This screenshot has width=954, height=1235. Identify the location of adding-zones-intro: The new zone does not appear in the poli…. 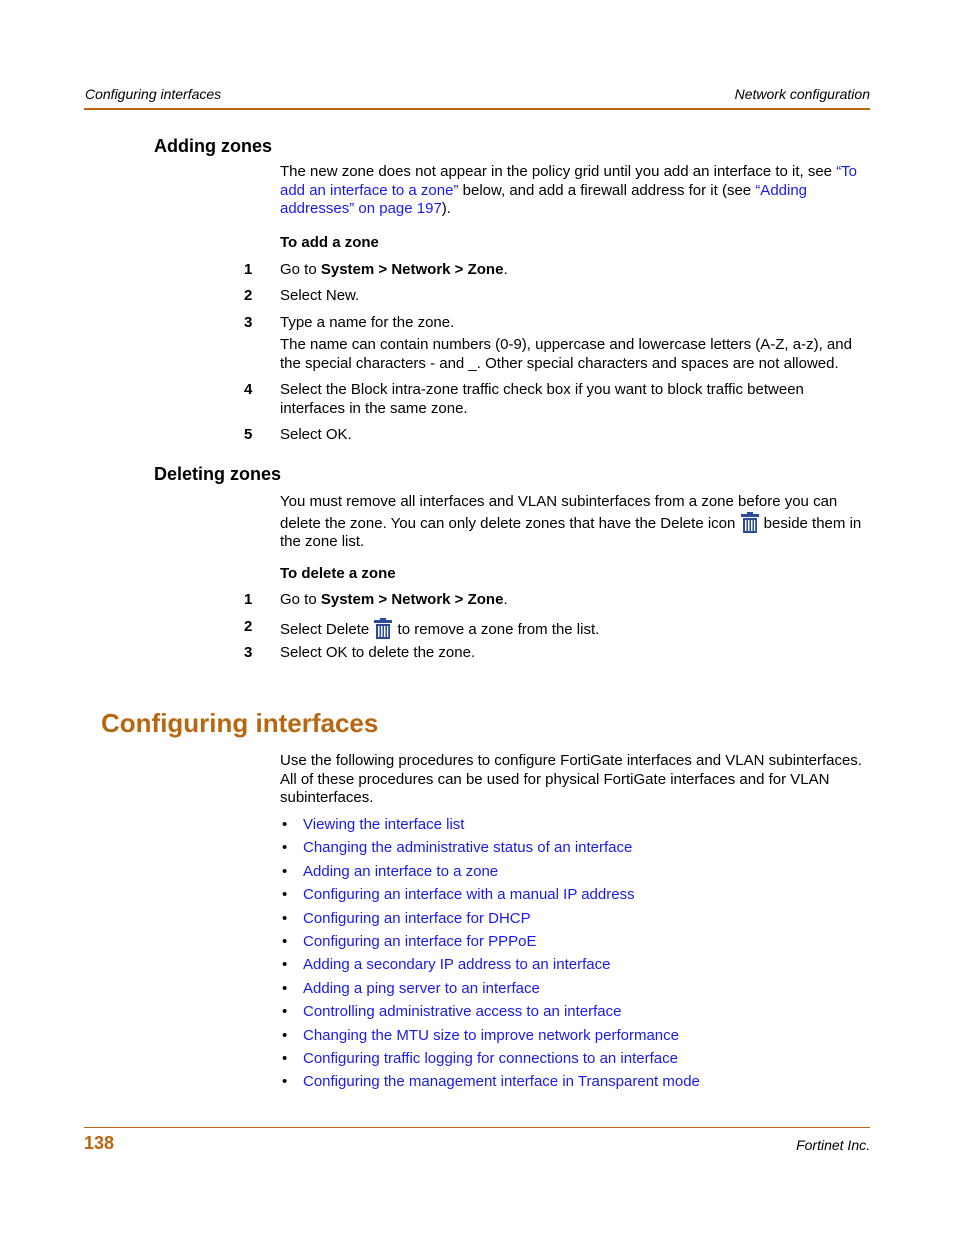
(569, 190).